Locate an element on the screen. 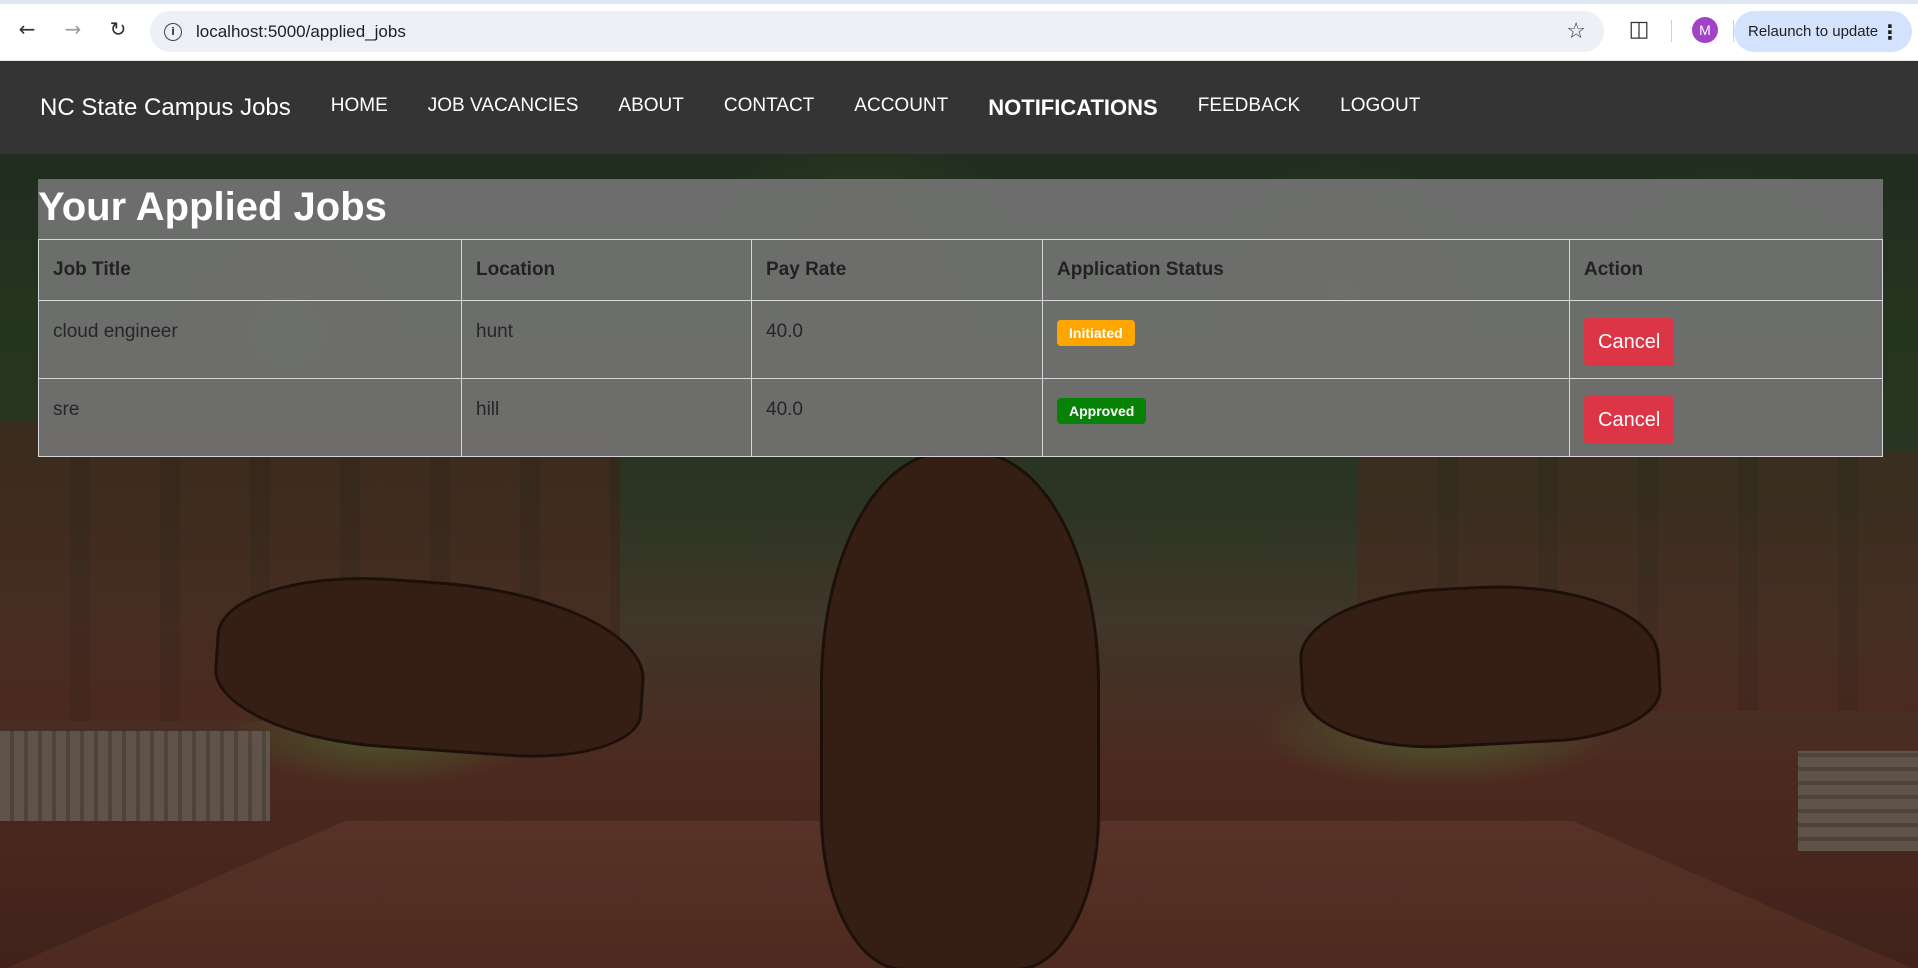 The height and width of the screenshot is (968, 1918). nav-home: HOME is located at coordinates (359, 108).